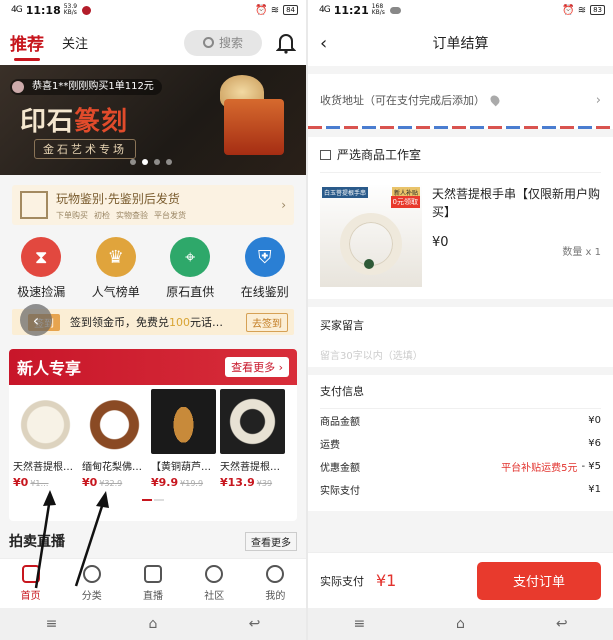 This screenshot has height=640, width=613. Describe the element at coordinates (460, 467) in the screenshot. I see `payment-row: 优惠金额 平台补贴运费5元 - ¥5` at that location.